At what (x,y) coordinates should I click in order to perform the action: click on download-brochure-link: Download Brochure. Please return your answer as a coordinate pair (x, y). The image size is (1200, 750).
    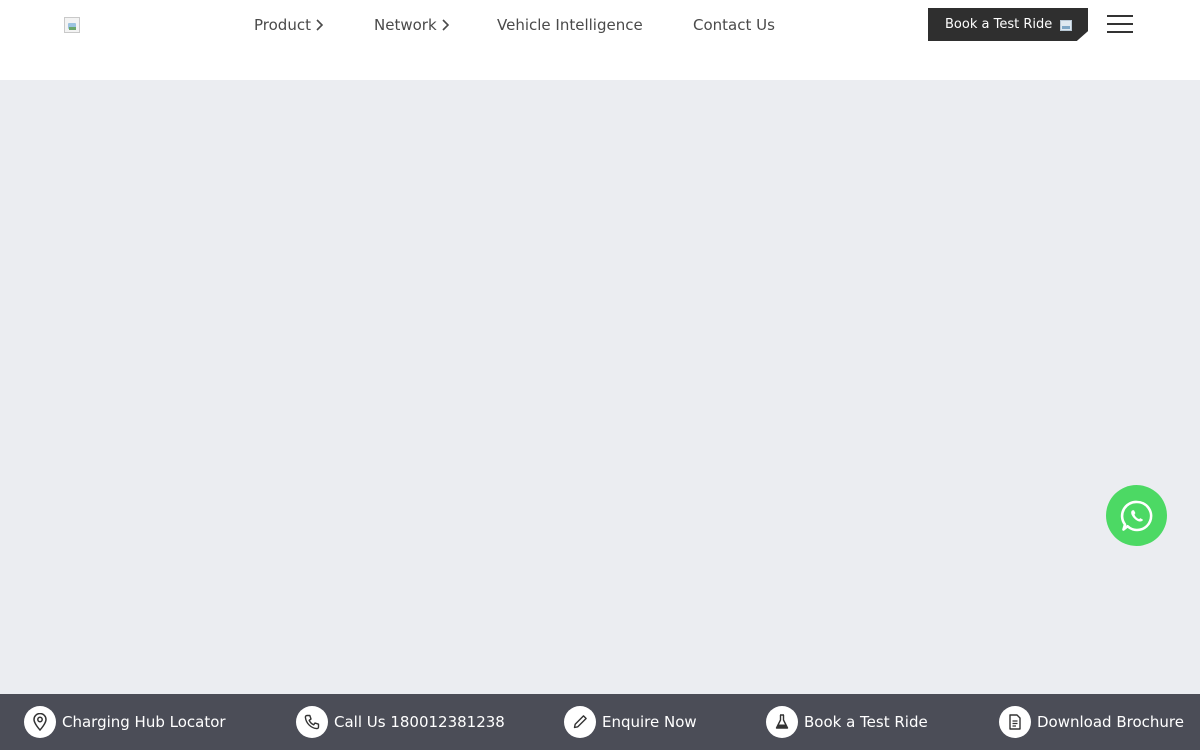
    Looking at the image, I should click on (1091, 722).